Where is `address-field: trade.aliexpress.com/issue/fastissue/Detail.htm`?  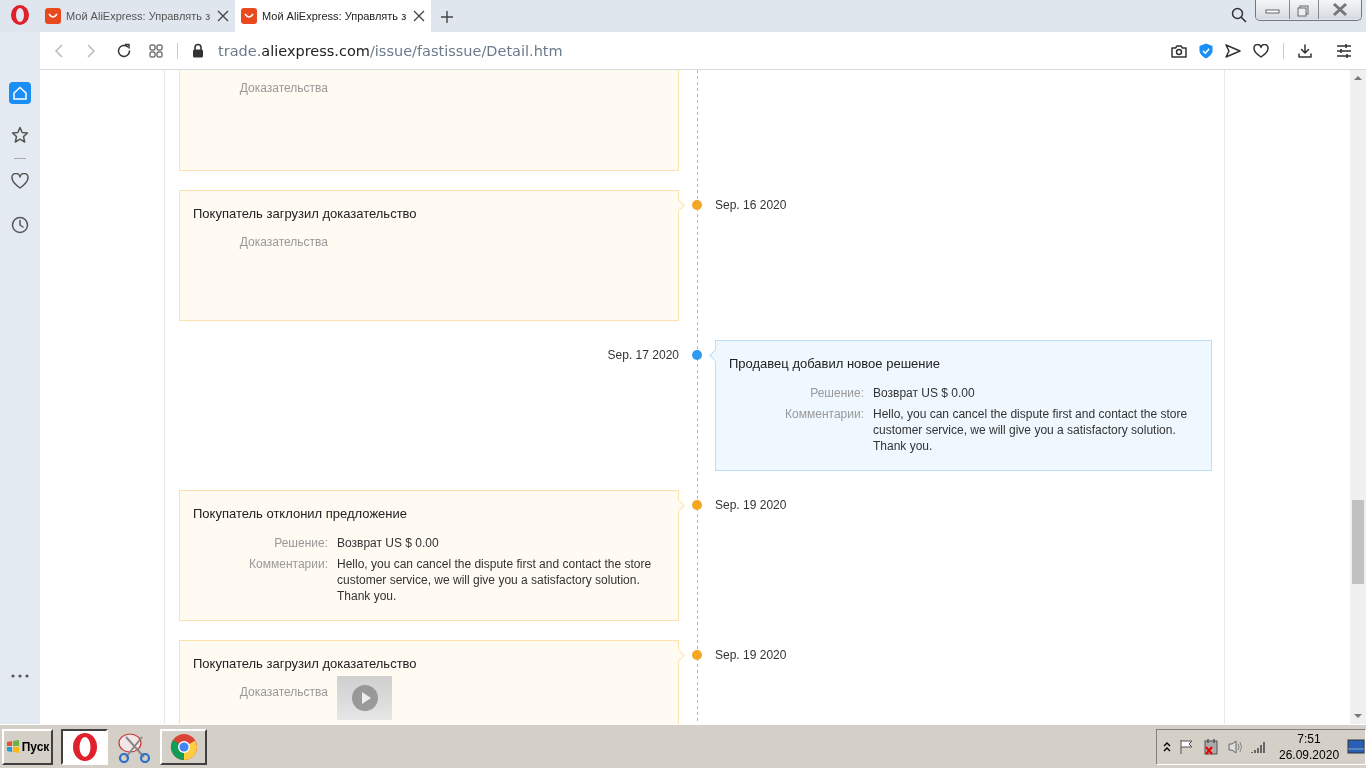 address-field: trade.aliexpress.com/issue/fastissue/Detail.htm is located at coordinates (390, 50).